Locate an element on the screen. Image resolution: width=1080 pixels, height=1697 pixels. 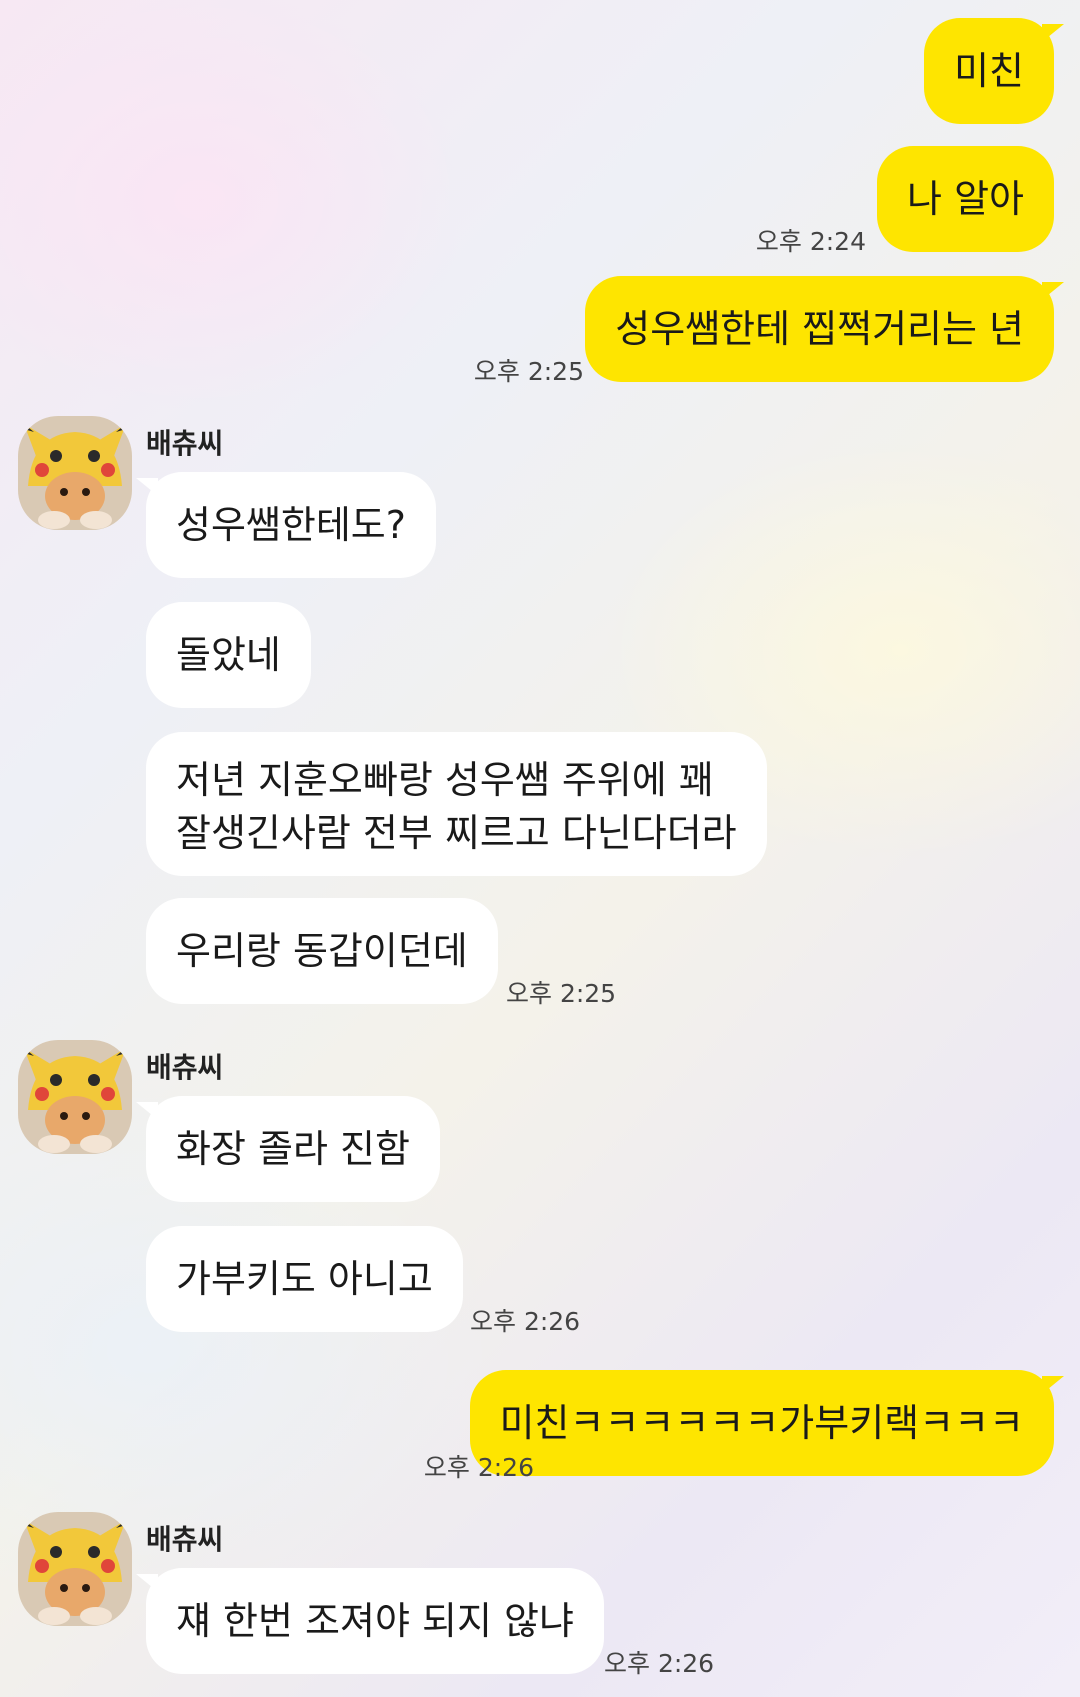
message-text: 나 알아 is located at coordinates (965, 199).